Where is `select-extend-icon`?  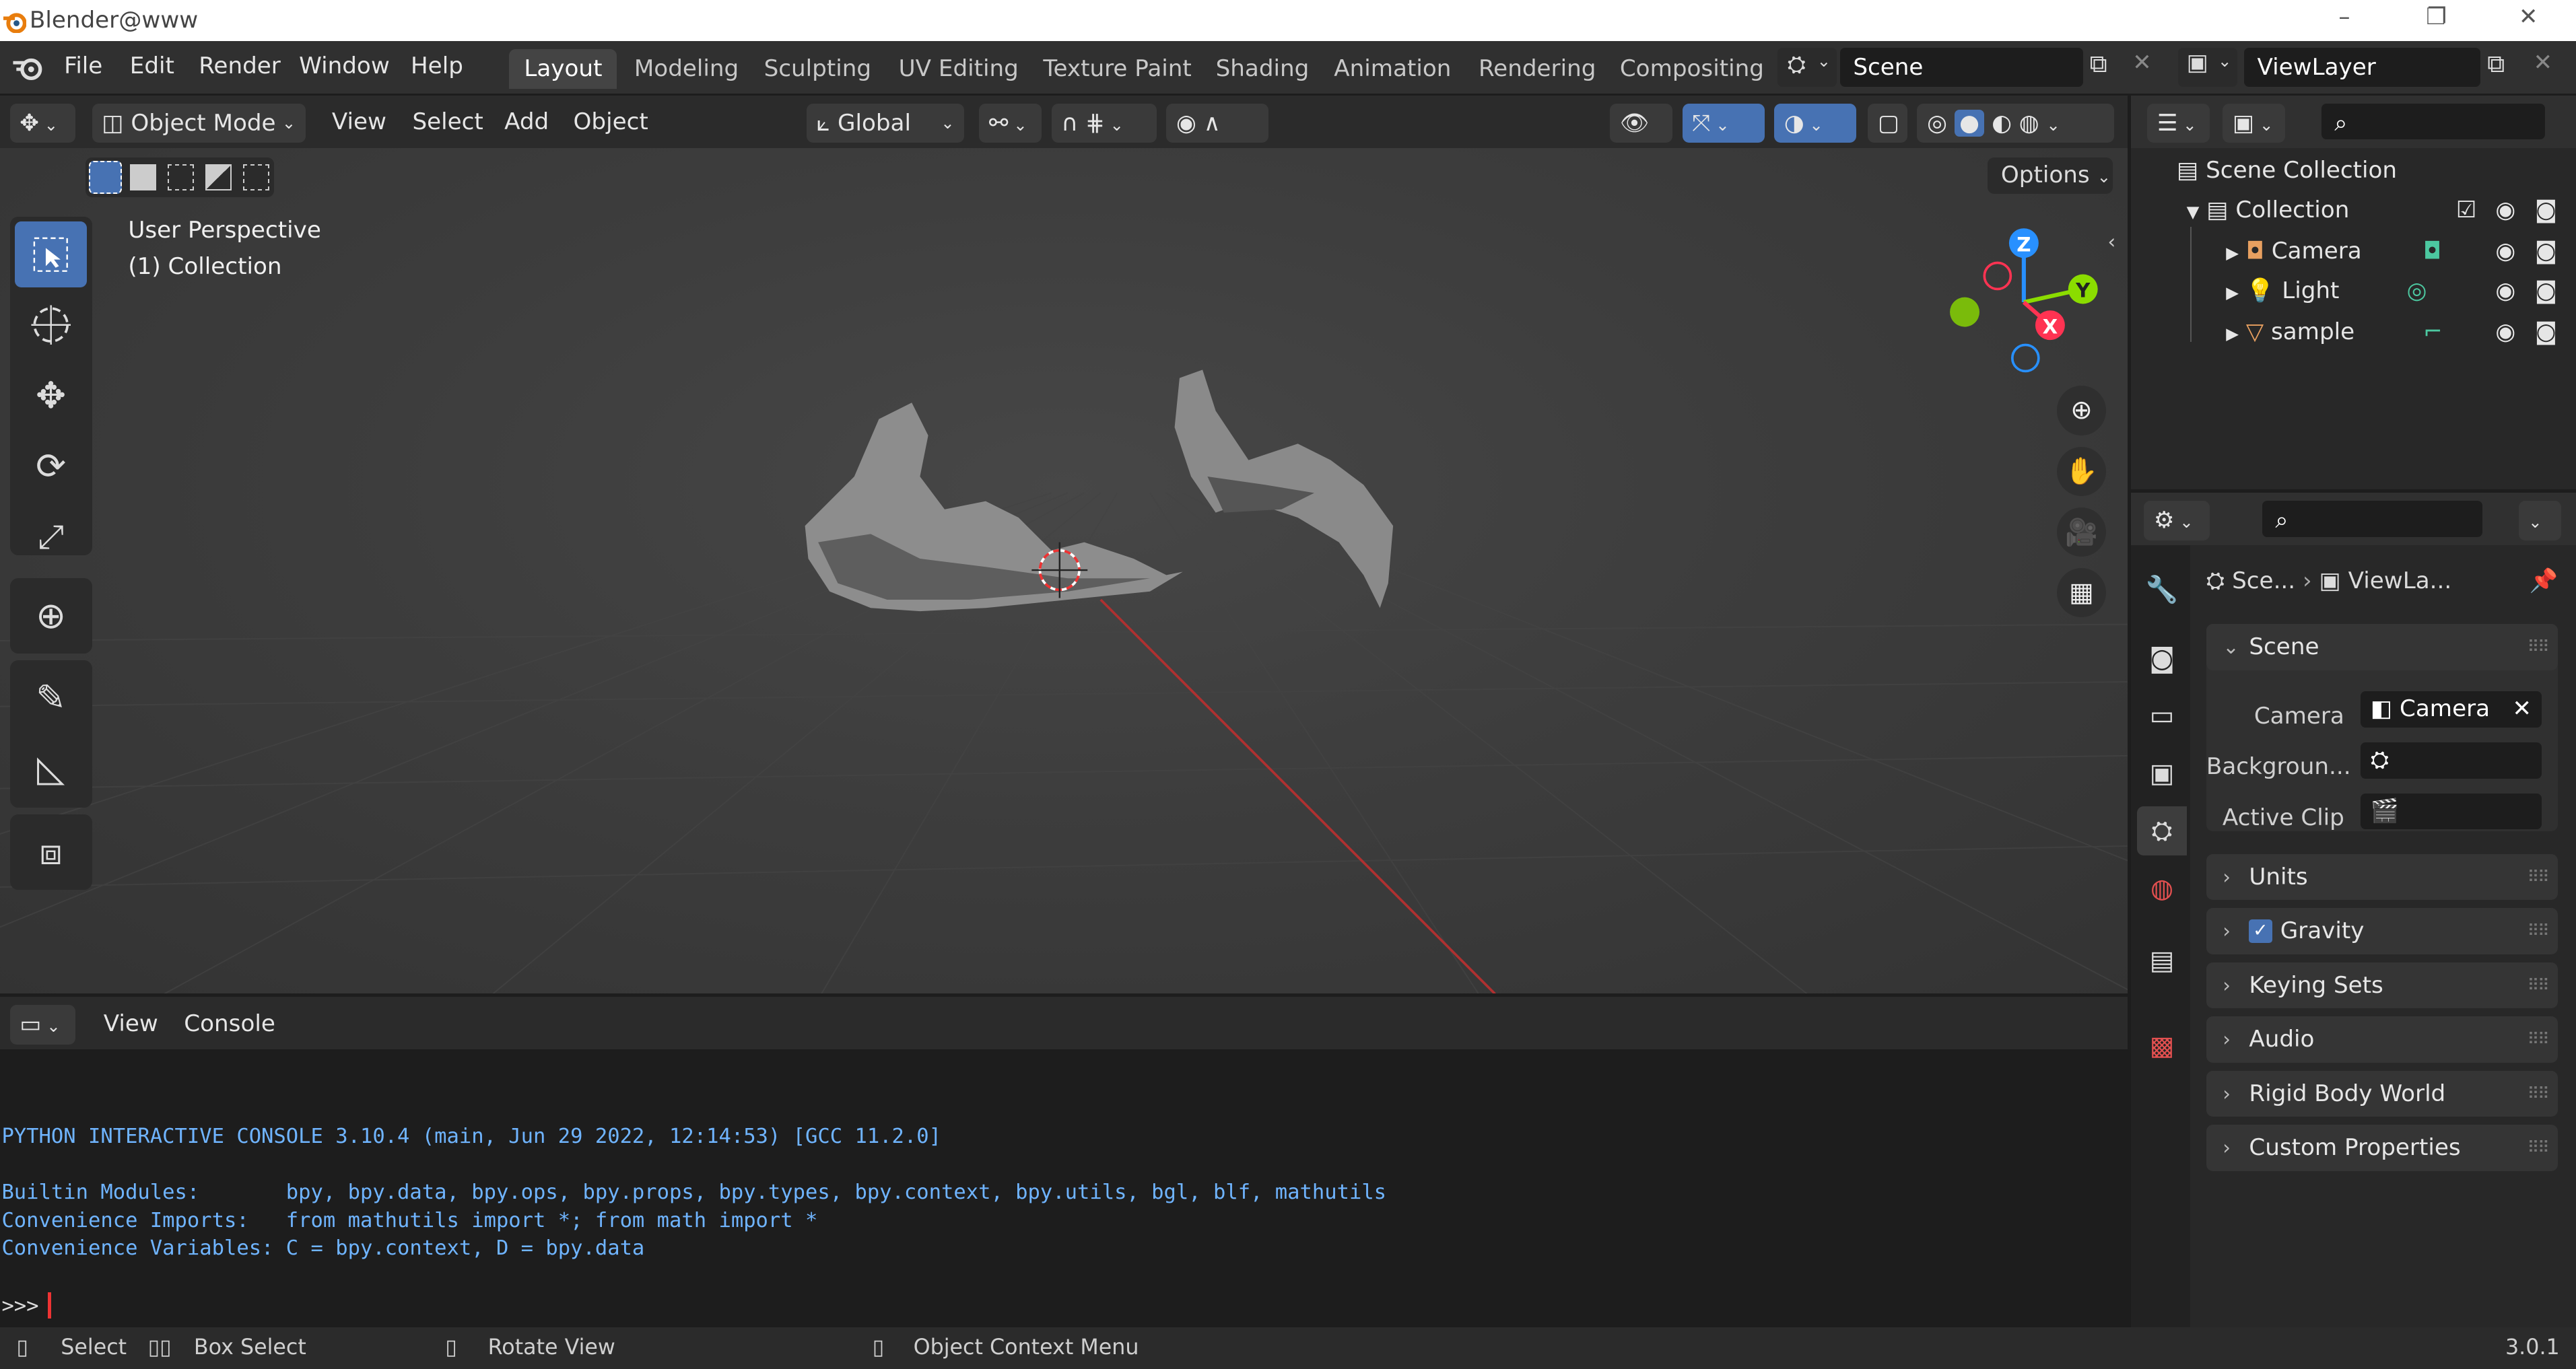
select-extend-icon is located at coordinates (142, 177).